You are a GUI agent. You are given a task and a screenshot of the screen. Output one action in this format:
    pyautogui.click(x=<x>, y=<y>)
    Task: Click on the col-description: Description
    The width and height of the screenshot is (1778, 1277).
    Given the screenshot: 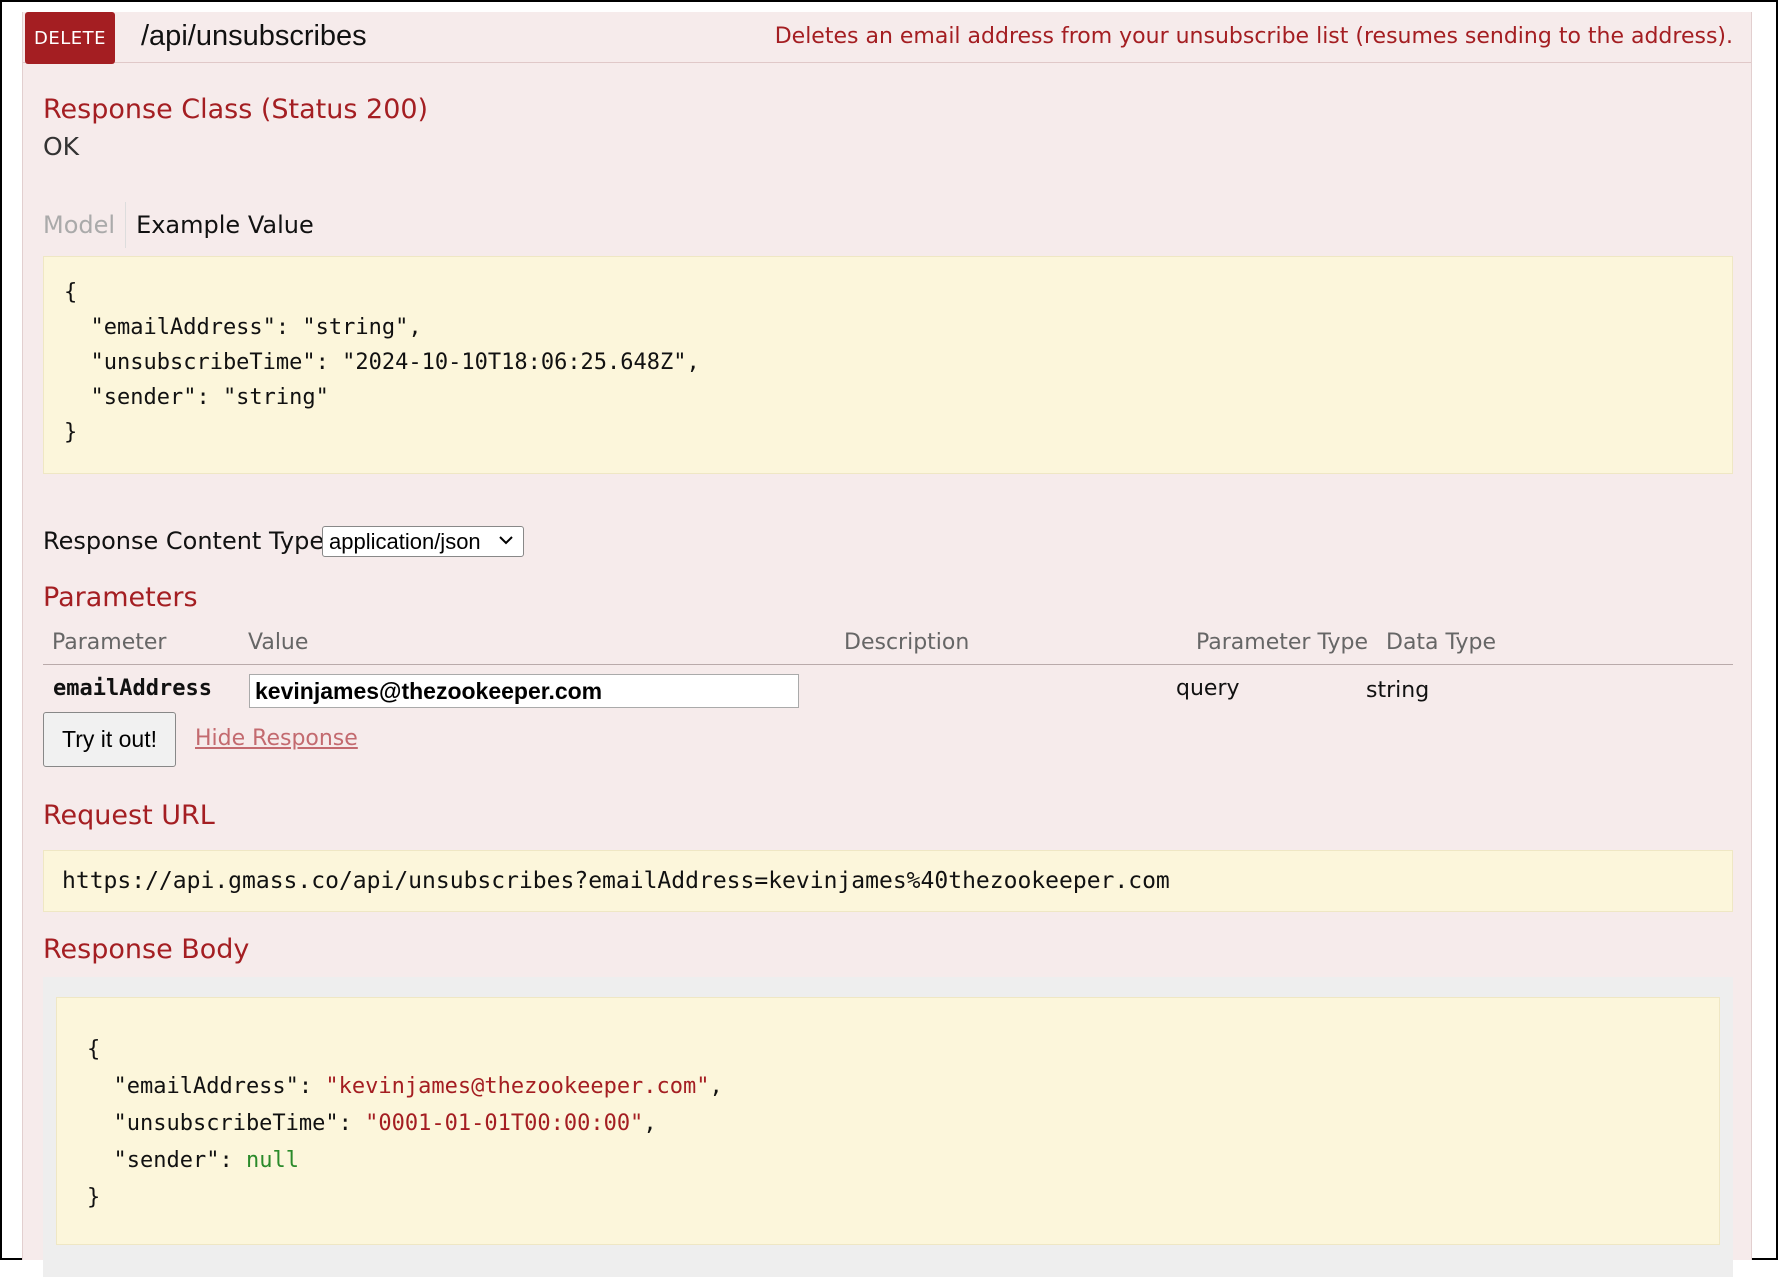 What is the action you would take?
    pyautogui.click(x=907, y=642)
    